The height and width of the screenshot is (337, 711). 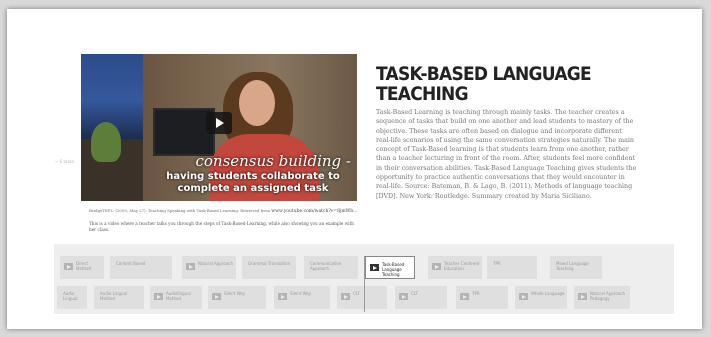 I want to click on timeline-tile-label: Natural Approach Pedagogy, so click(x=608, y=296).